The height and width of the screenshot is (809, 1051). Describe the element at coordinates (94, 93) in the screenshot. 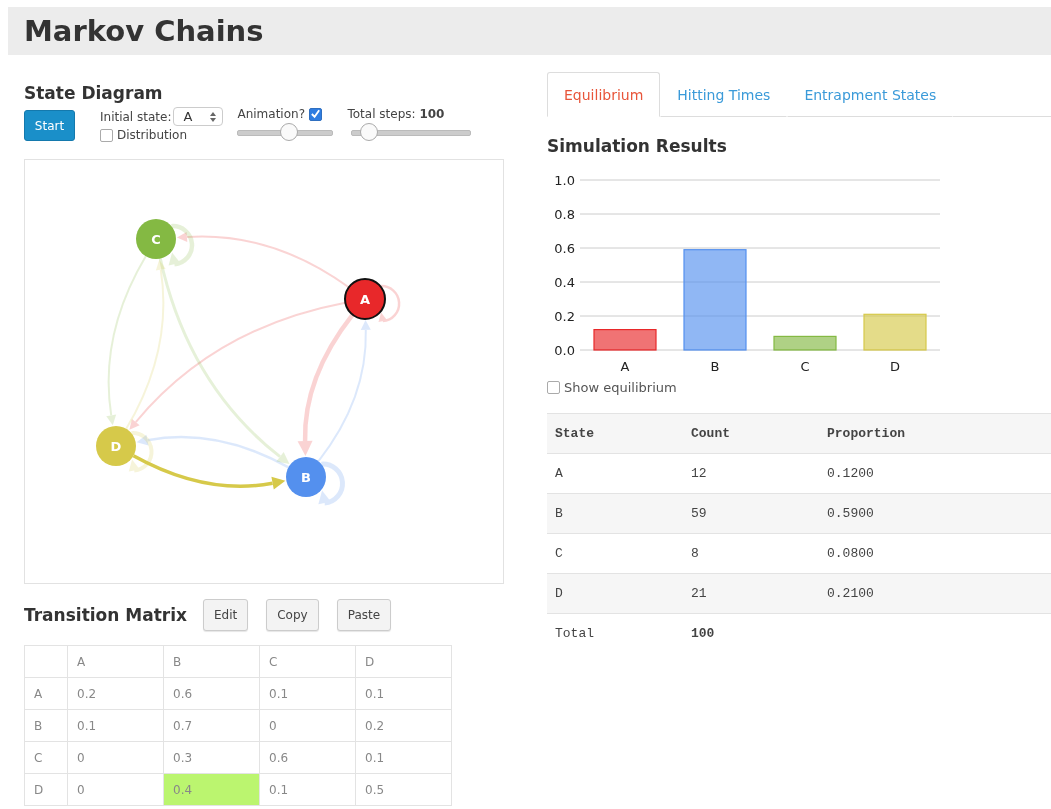

I see `section-title: State Diagram` at that location.